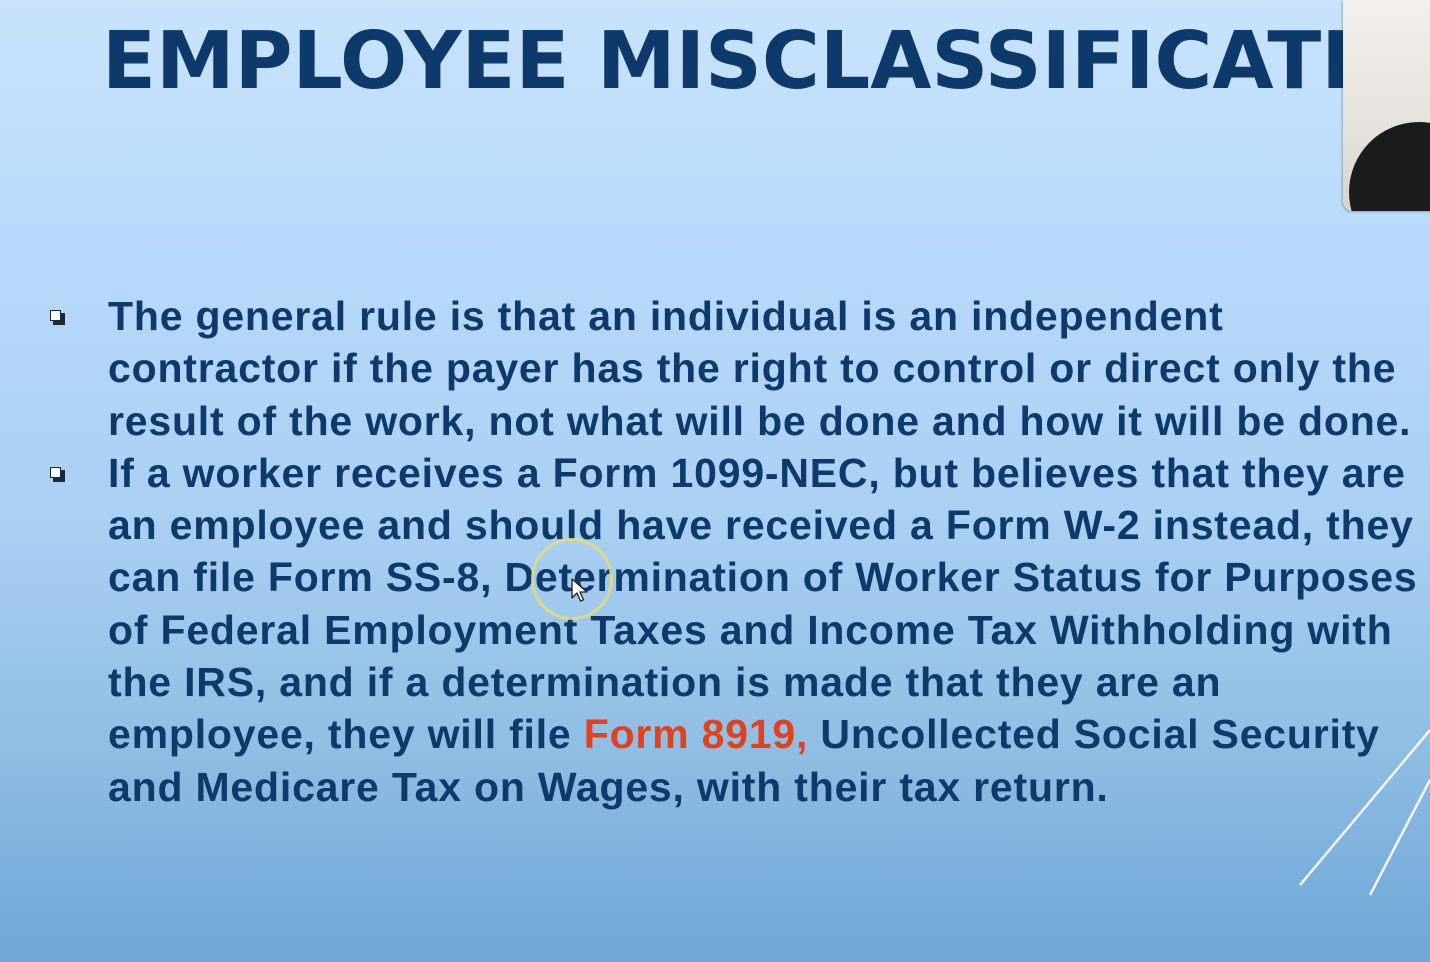 This screenshot has height=962, width=1430. I want to click on webcam-overlay, so click(1386, 105).